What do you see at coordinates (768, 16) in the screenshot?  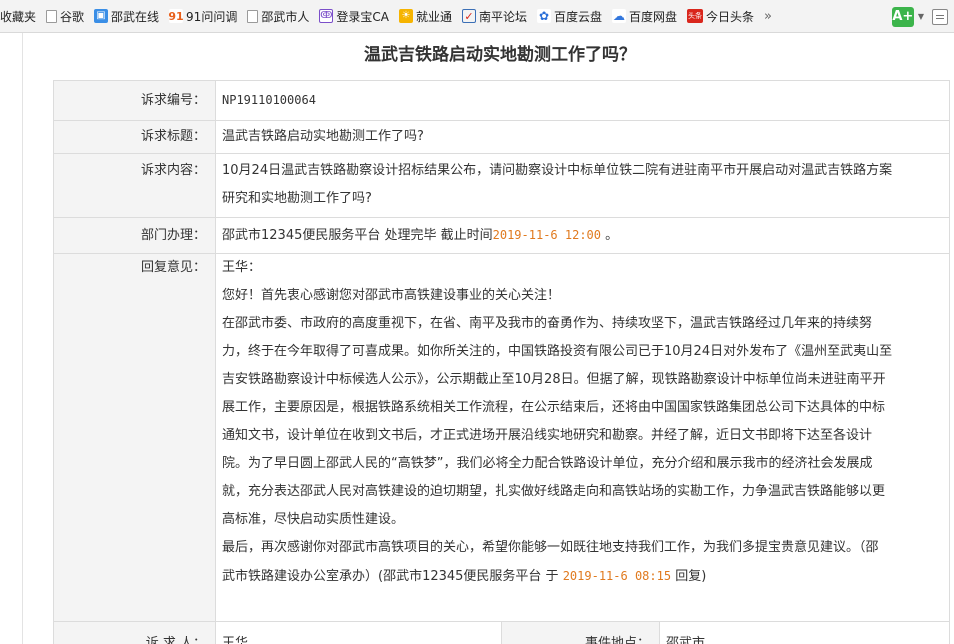 I see `more-bookmarks-icon: »` at bounding box center [768, 16].